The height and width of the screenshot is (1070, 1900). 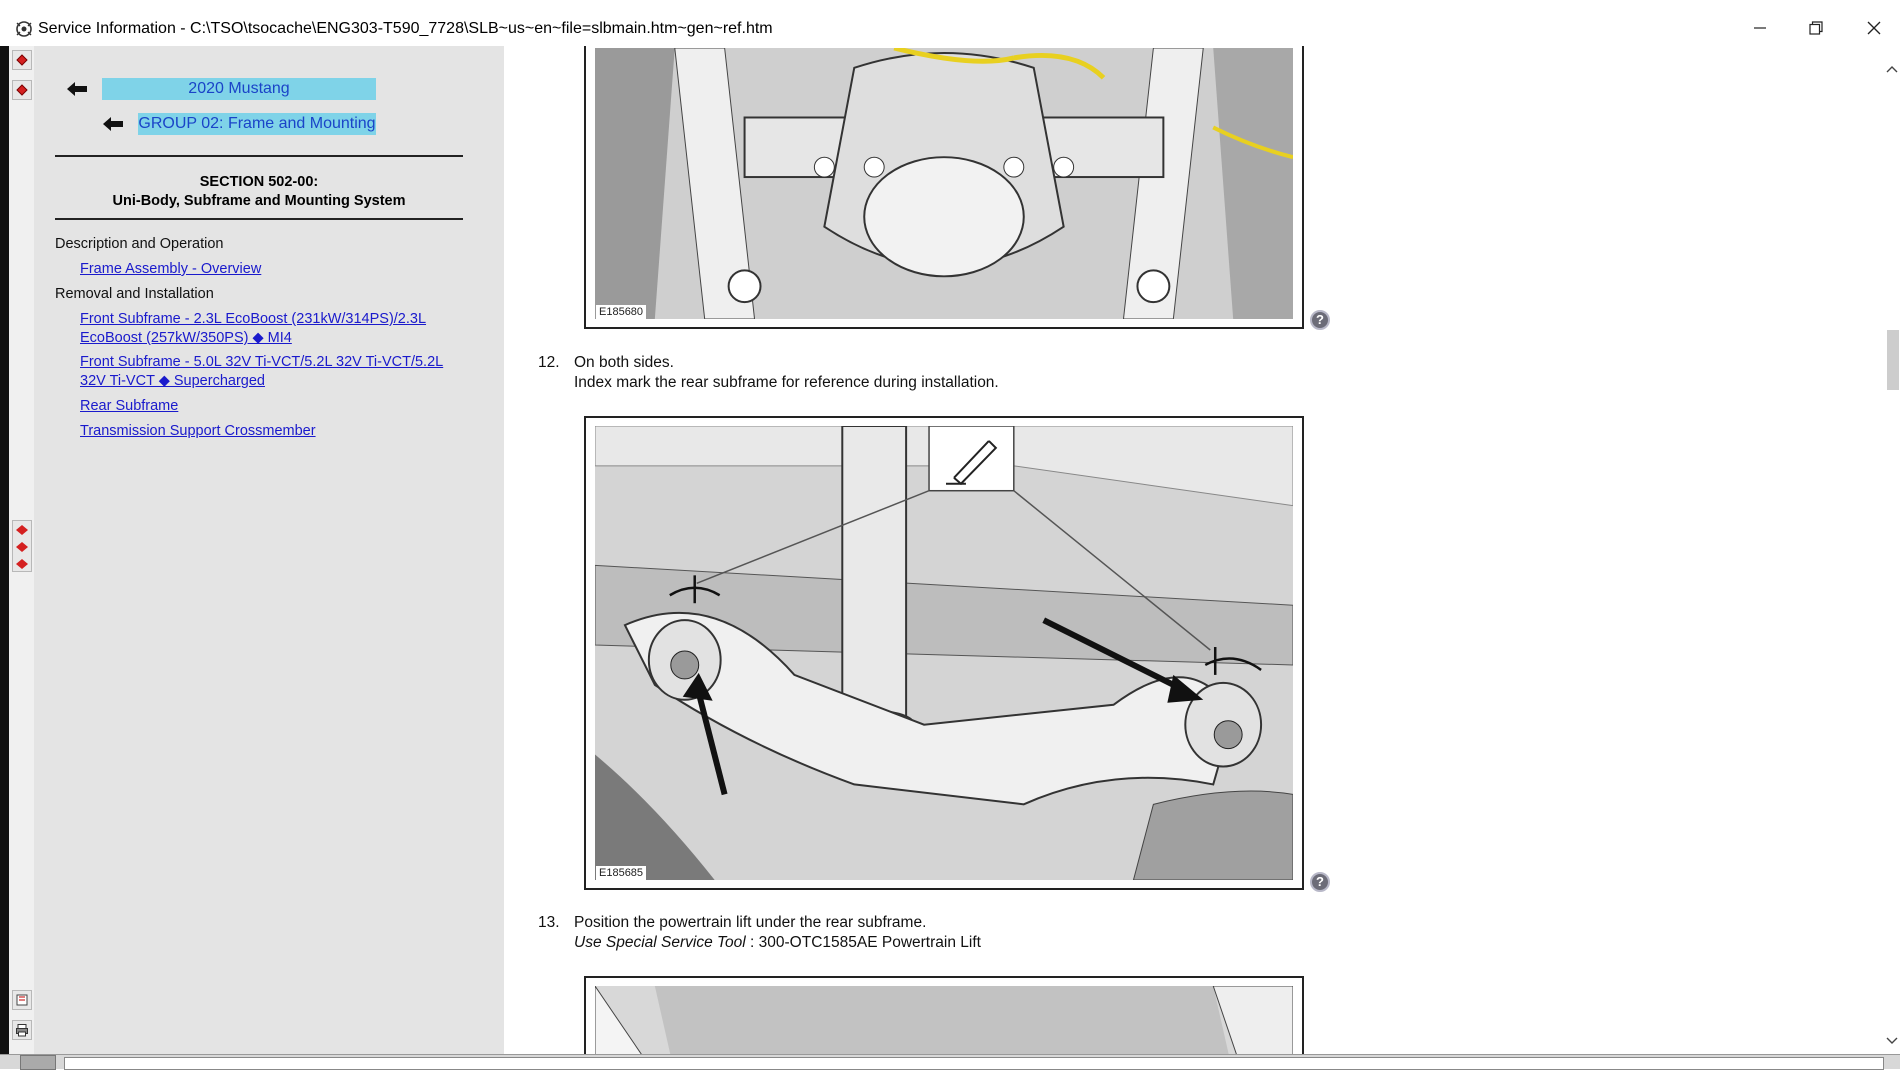 I want to click on figure-id-label: E185685, so click(x=621, y=873).